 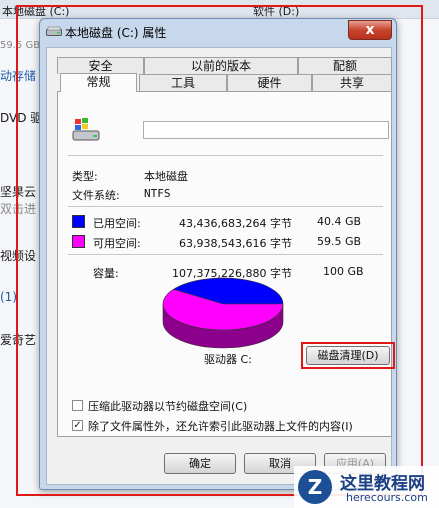 I want to click on disk-usage-pie-chart, so click(x=223, y=313).